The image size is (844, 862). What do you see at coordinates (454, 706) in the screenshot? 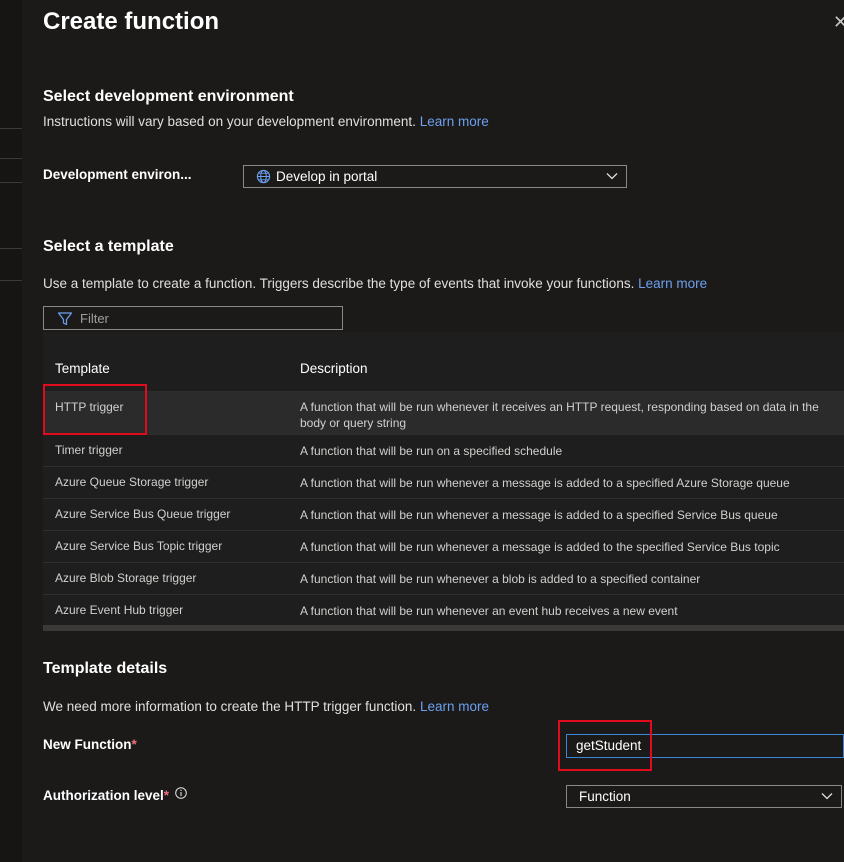
I see `template-details-learn-more-link: Learn more` at bounding box center [454, 706].